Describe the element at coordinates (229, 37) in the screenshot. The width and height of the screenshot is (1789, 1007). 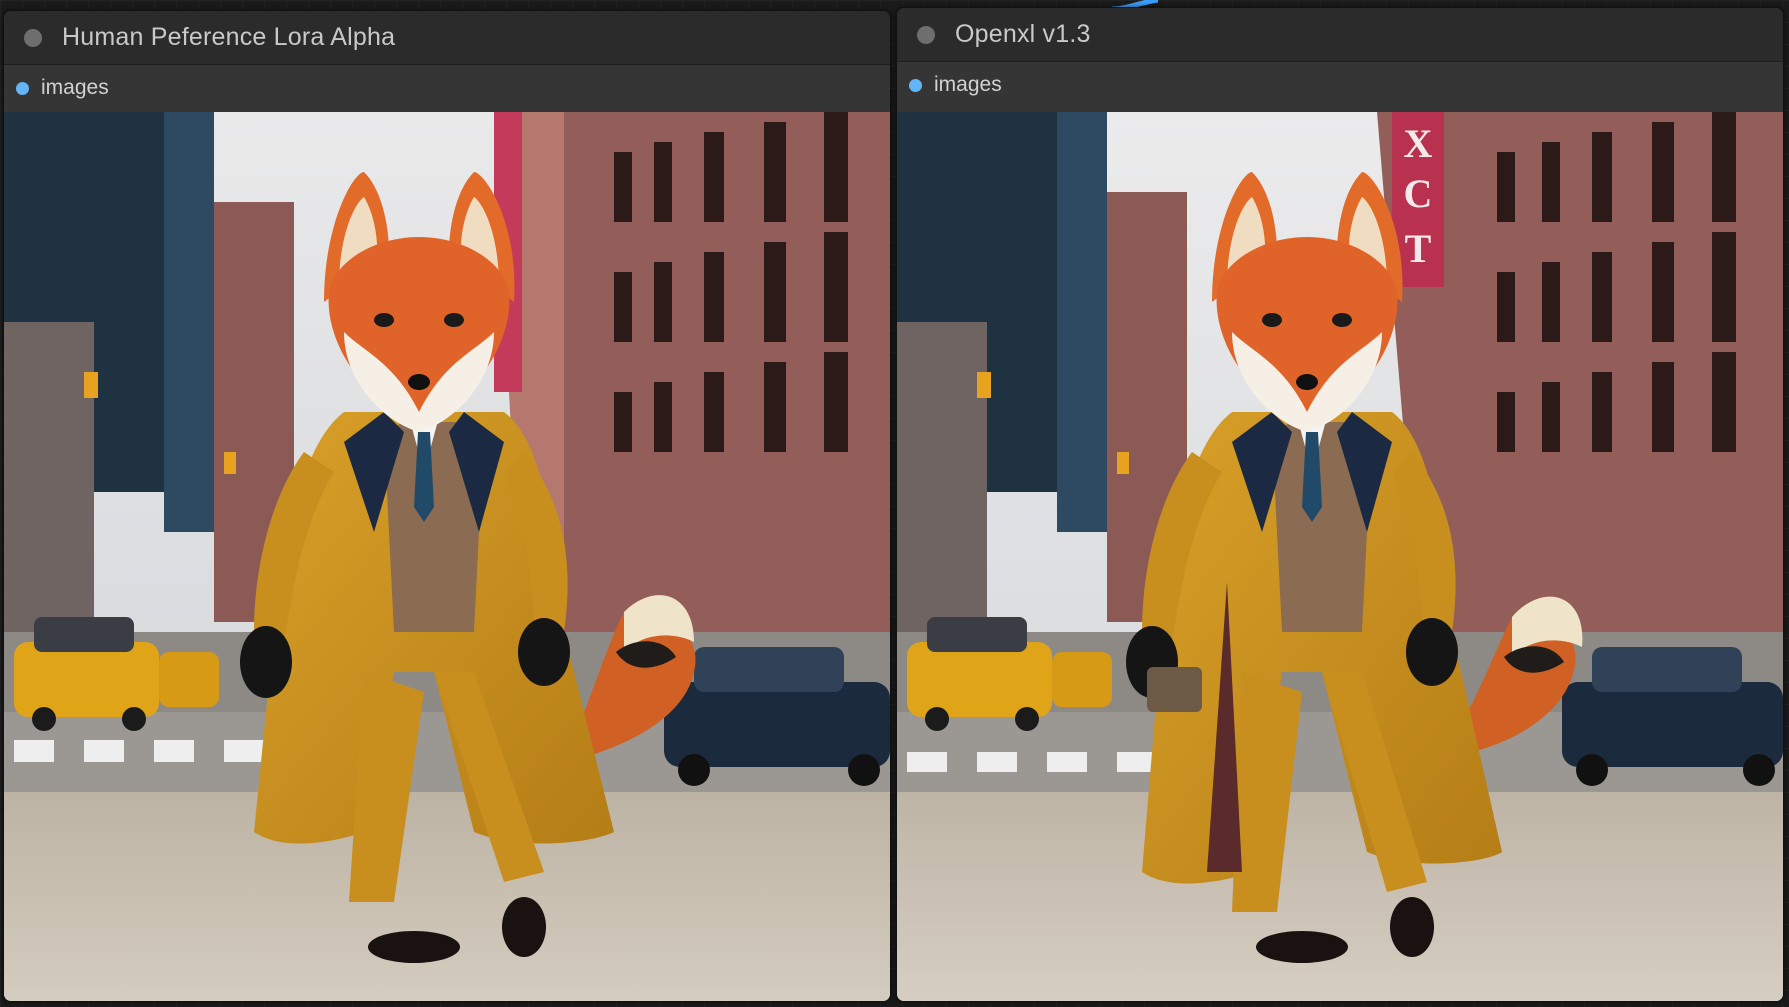
I see `node-title: Human Peference Lora Alpha` at that location.